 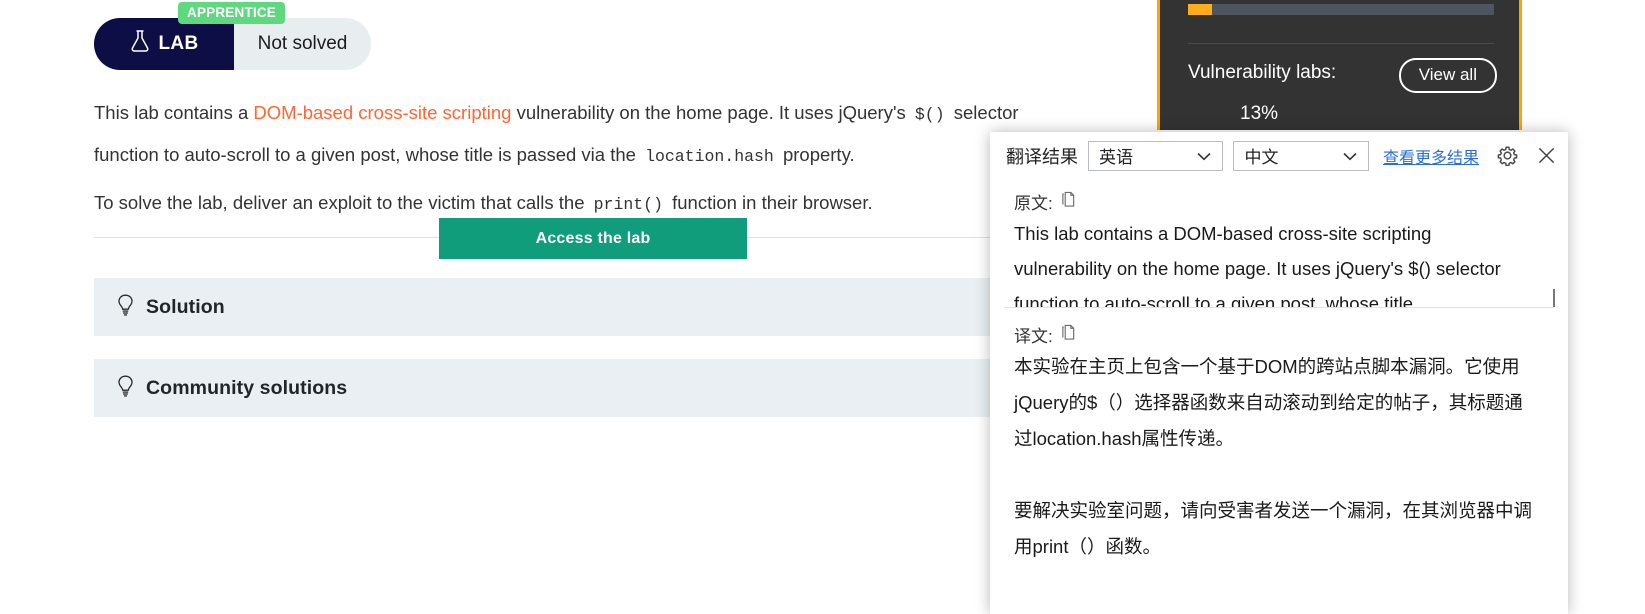 What do you see at coordinates (1447, 75) in the screenshot?
I see `view-all-button: View all` at bounding box center [1447, 75].